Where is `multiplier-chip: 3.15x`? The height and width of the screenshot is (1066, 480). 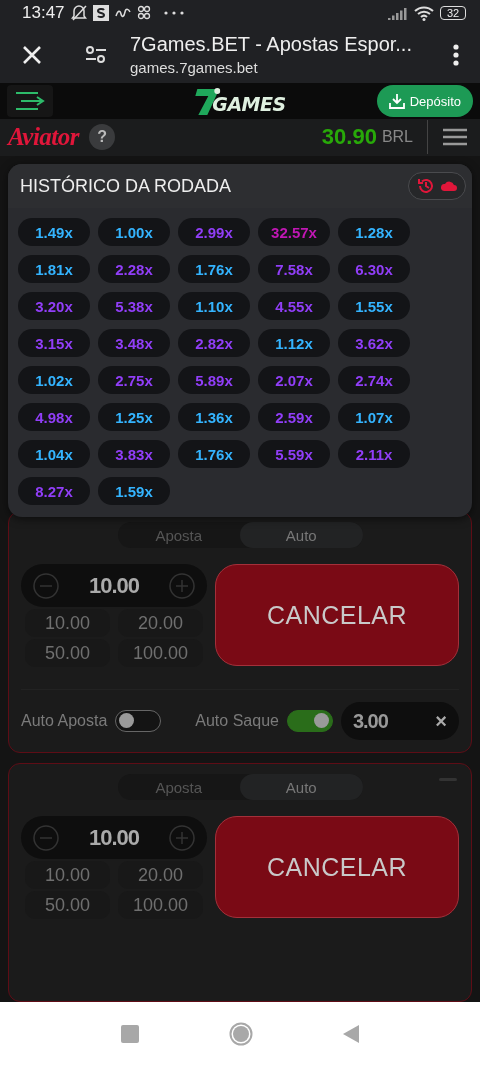 multiplier-chip: 3.15x is located at coordinates (54, 343).